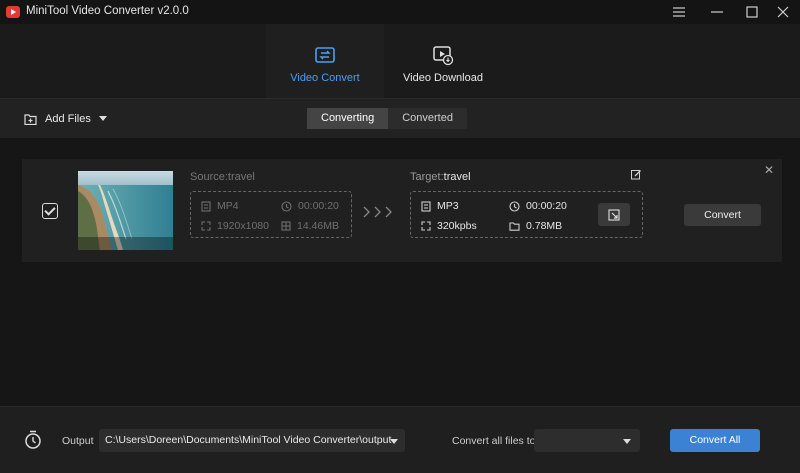 The image size is (800, 473). Describe the element at coordinates (636, 174) in the screenshot. I see `edit-icon` at that location.